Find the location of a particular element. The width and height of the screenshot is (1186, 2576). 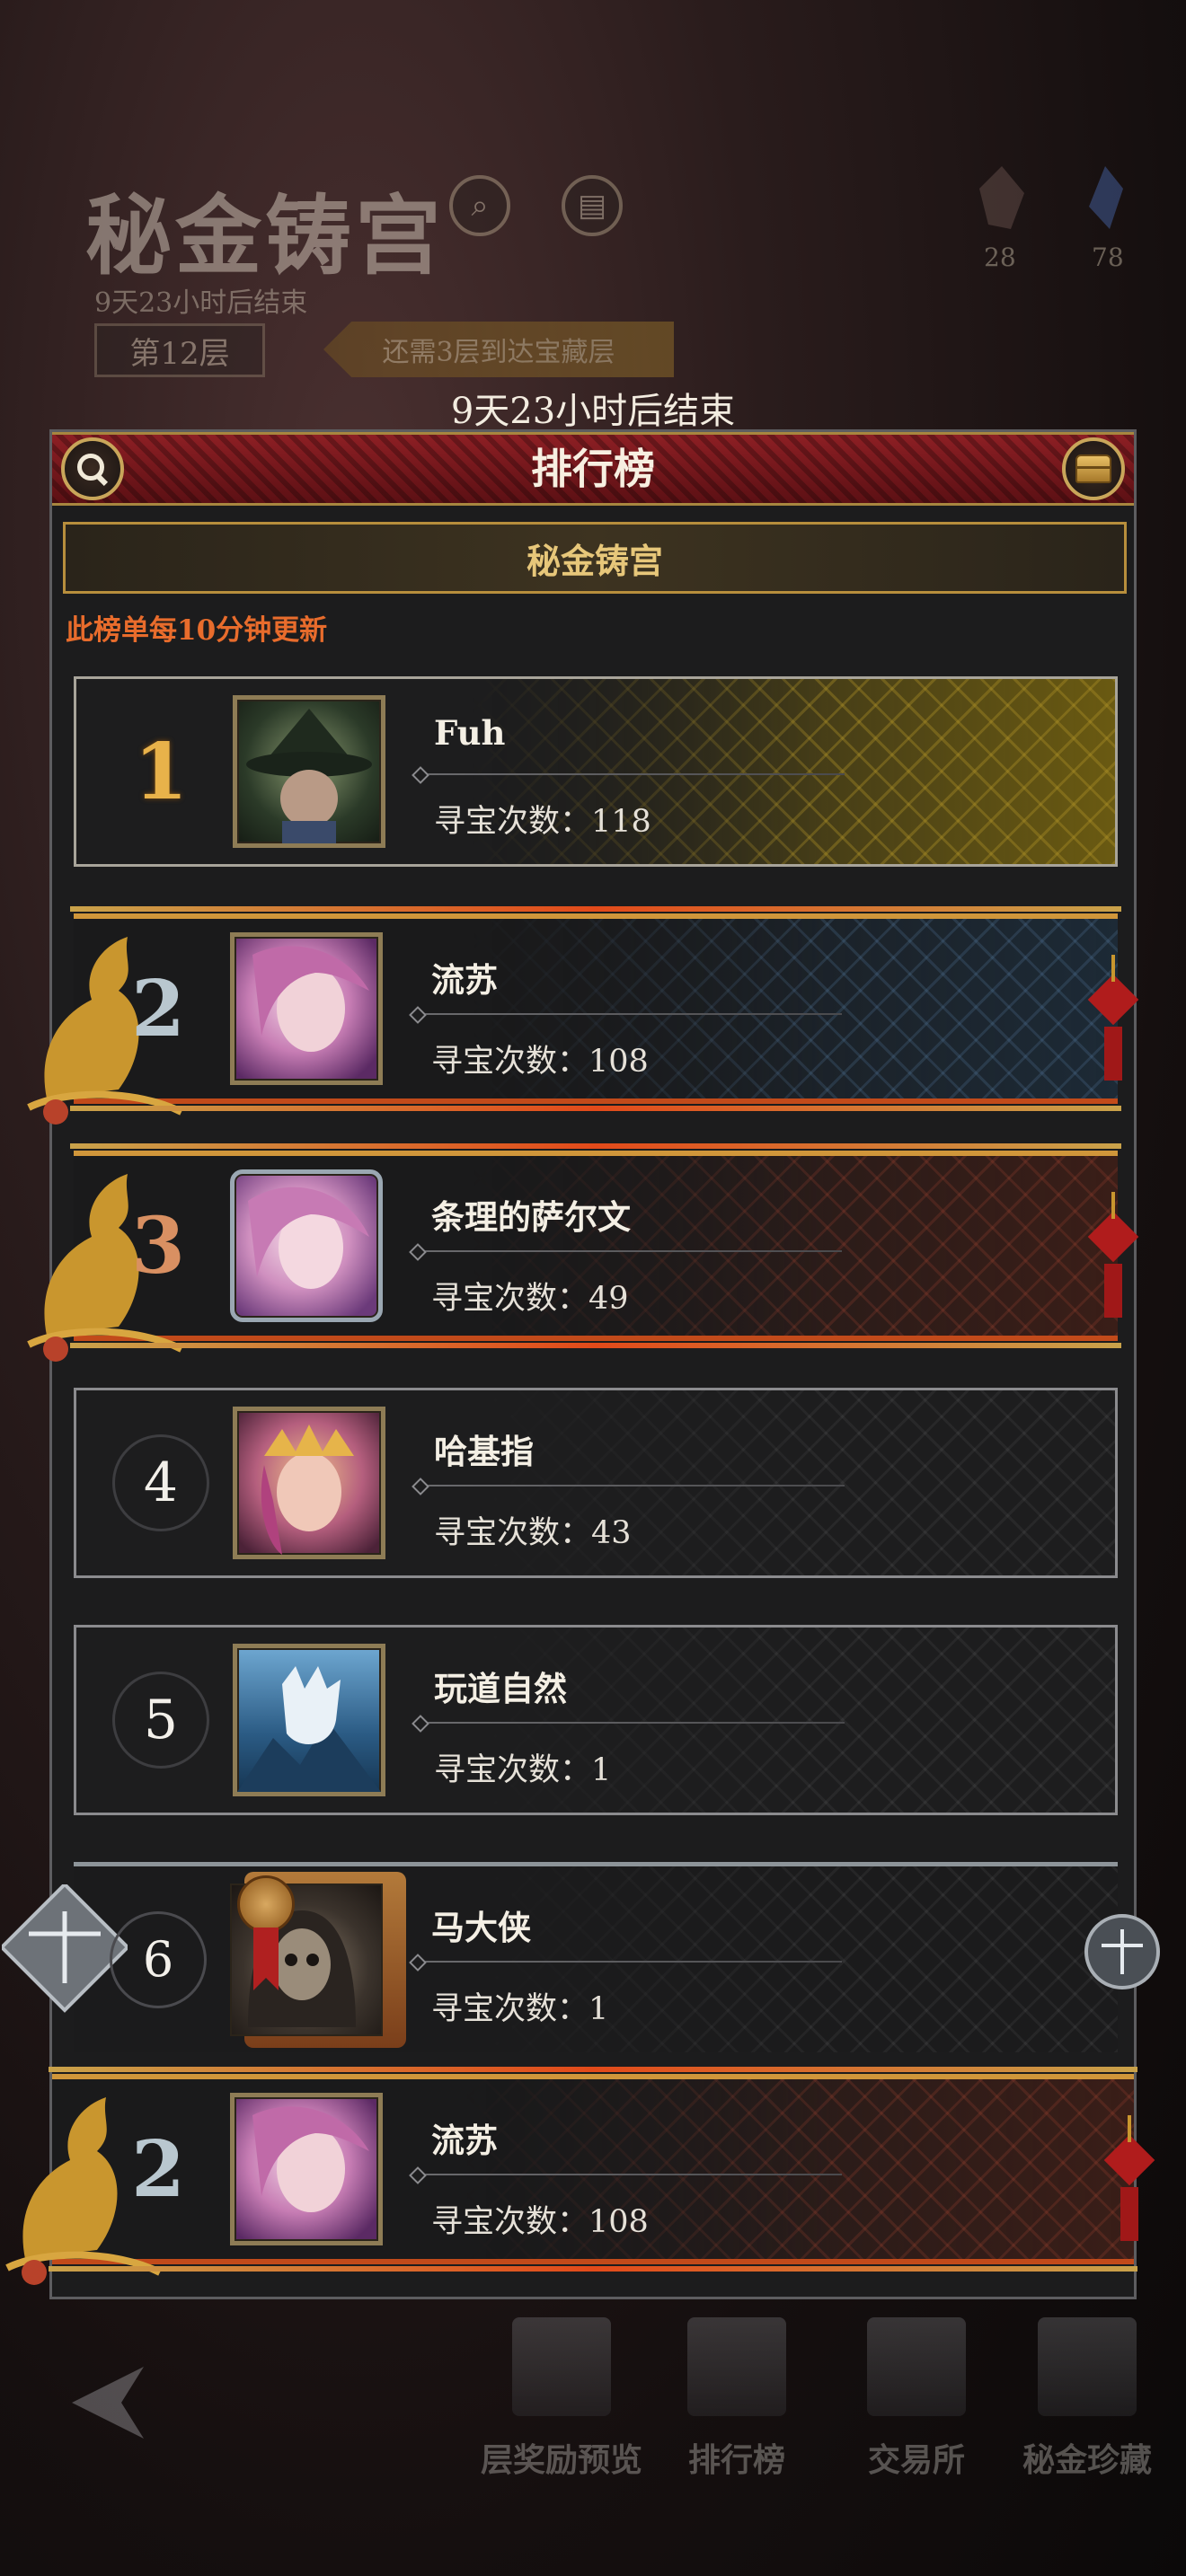

rank-number: 1 is located at coordinates (161, 771).